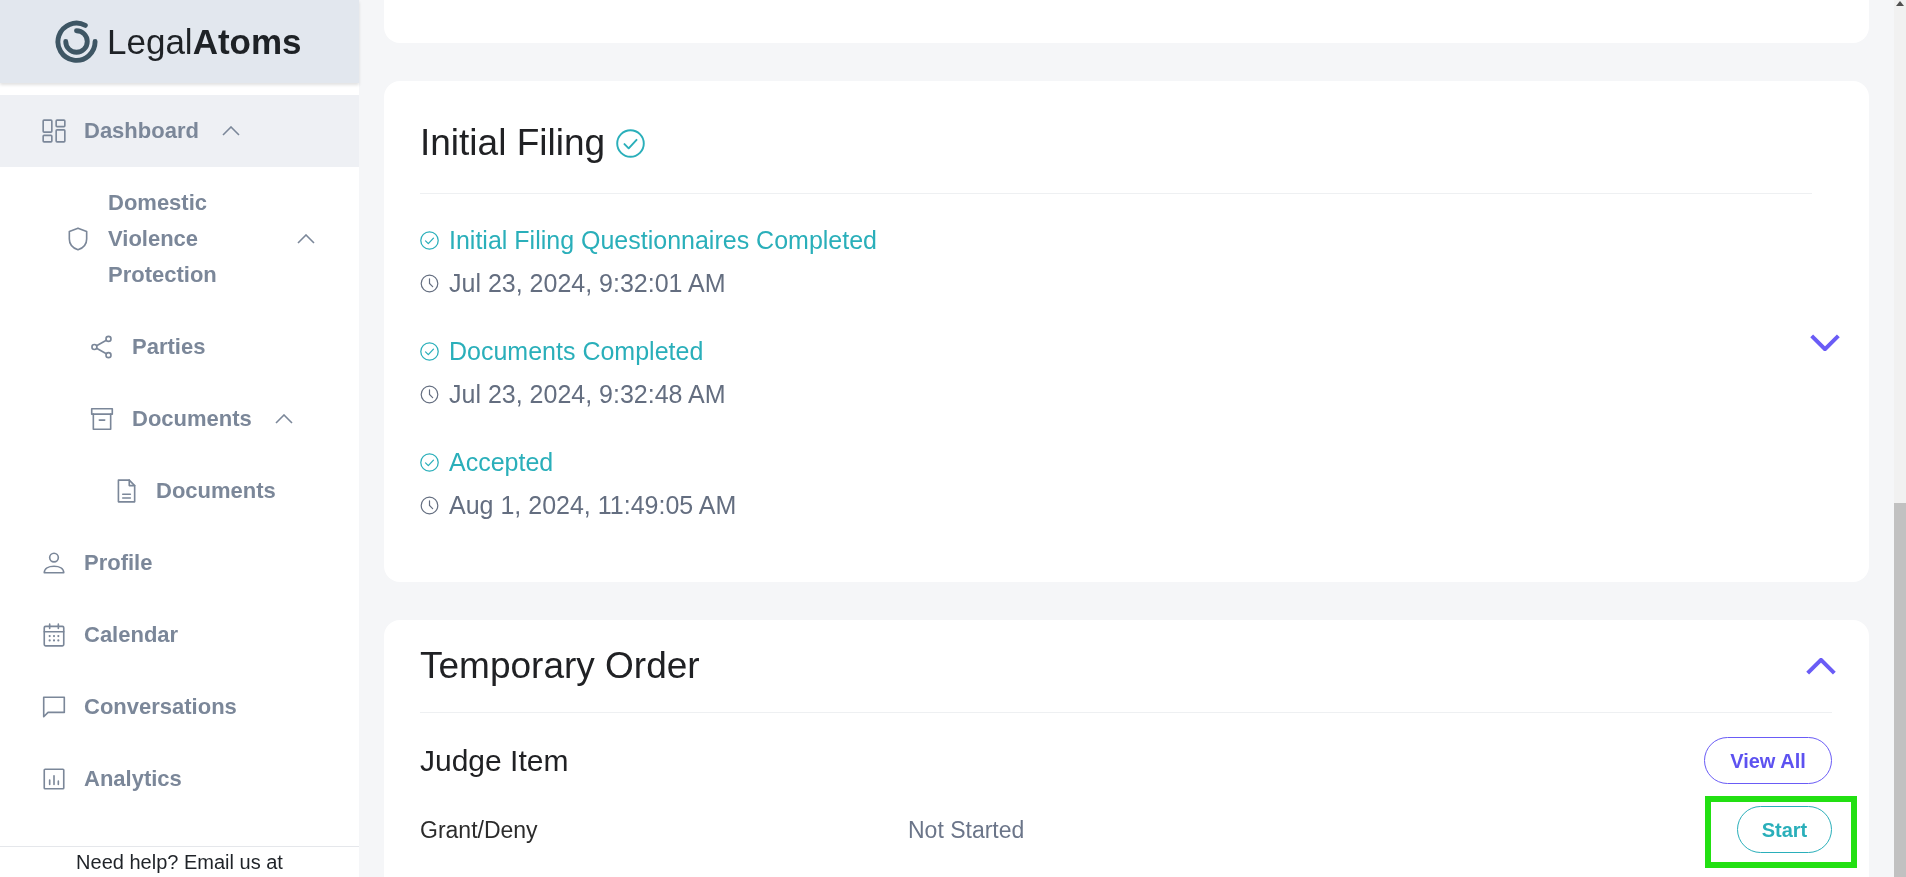  Describe the element at coordinates (204, 41) in the screenshot. I see `logo-text: LegalAtoms` at that location.